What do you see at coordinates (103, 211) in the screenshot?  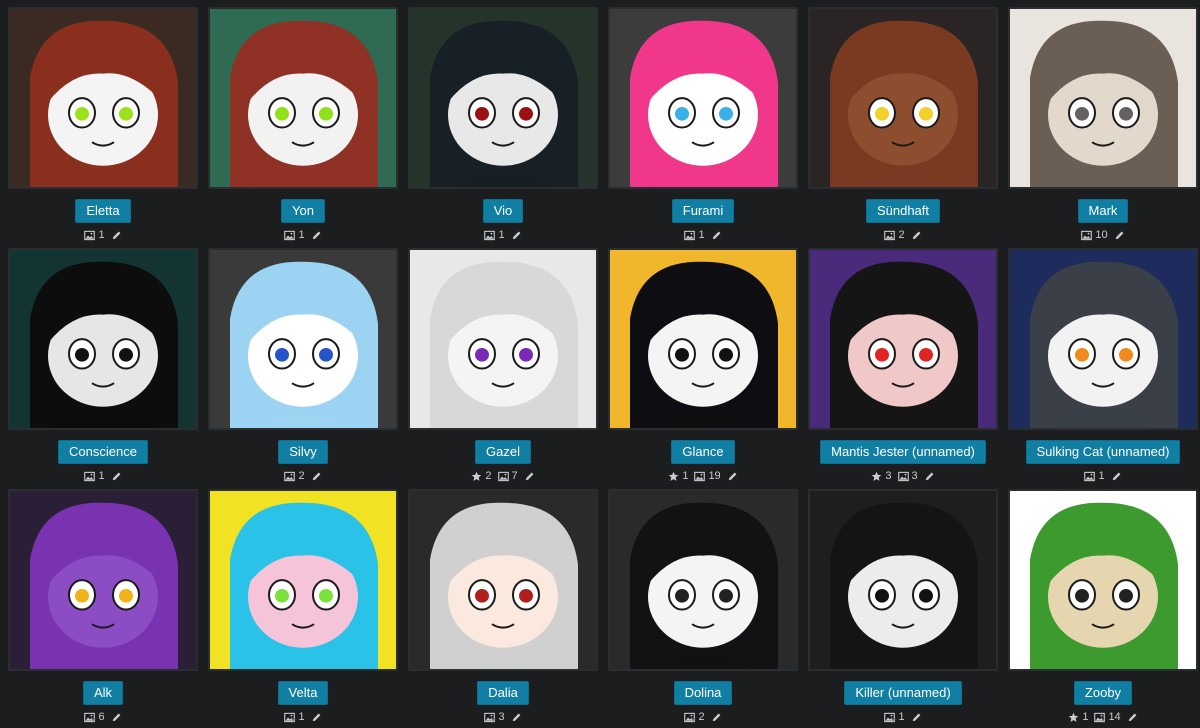 I see `character-name-button: Eletta` at bounding box center [103, 211].